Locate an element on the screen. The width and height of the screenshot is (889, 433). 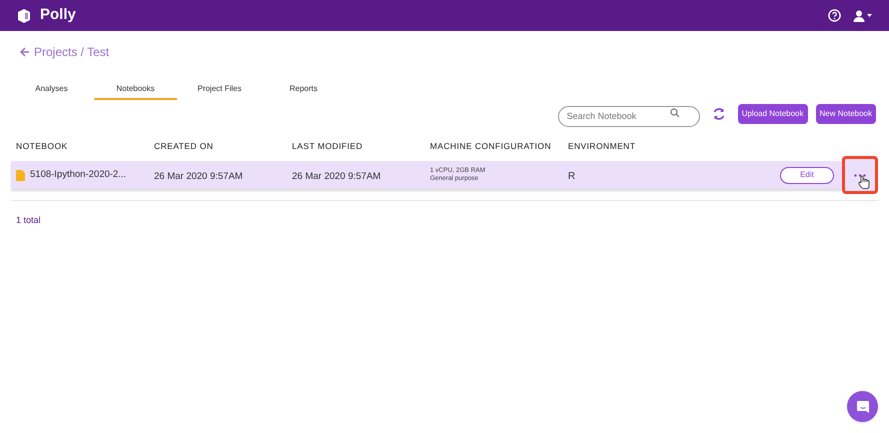
search-icon is located at coordinates (675, 113).